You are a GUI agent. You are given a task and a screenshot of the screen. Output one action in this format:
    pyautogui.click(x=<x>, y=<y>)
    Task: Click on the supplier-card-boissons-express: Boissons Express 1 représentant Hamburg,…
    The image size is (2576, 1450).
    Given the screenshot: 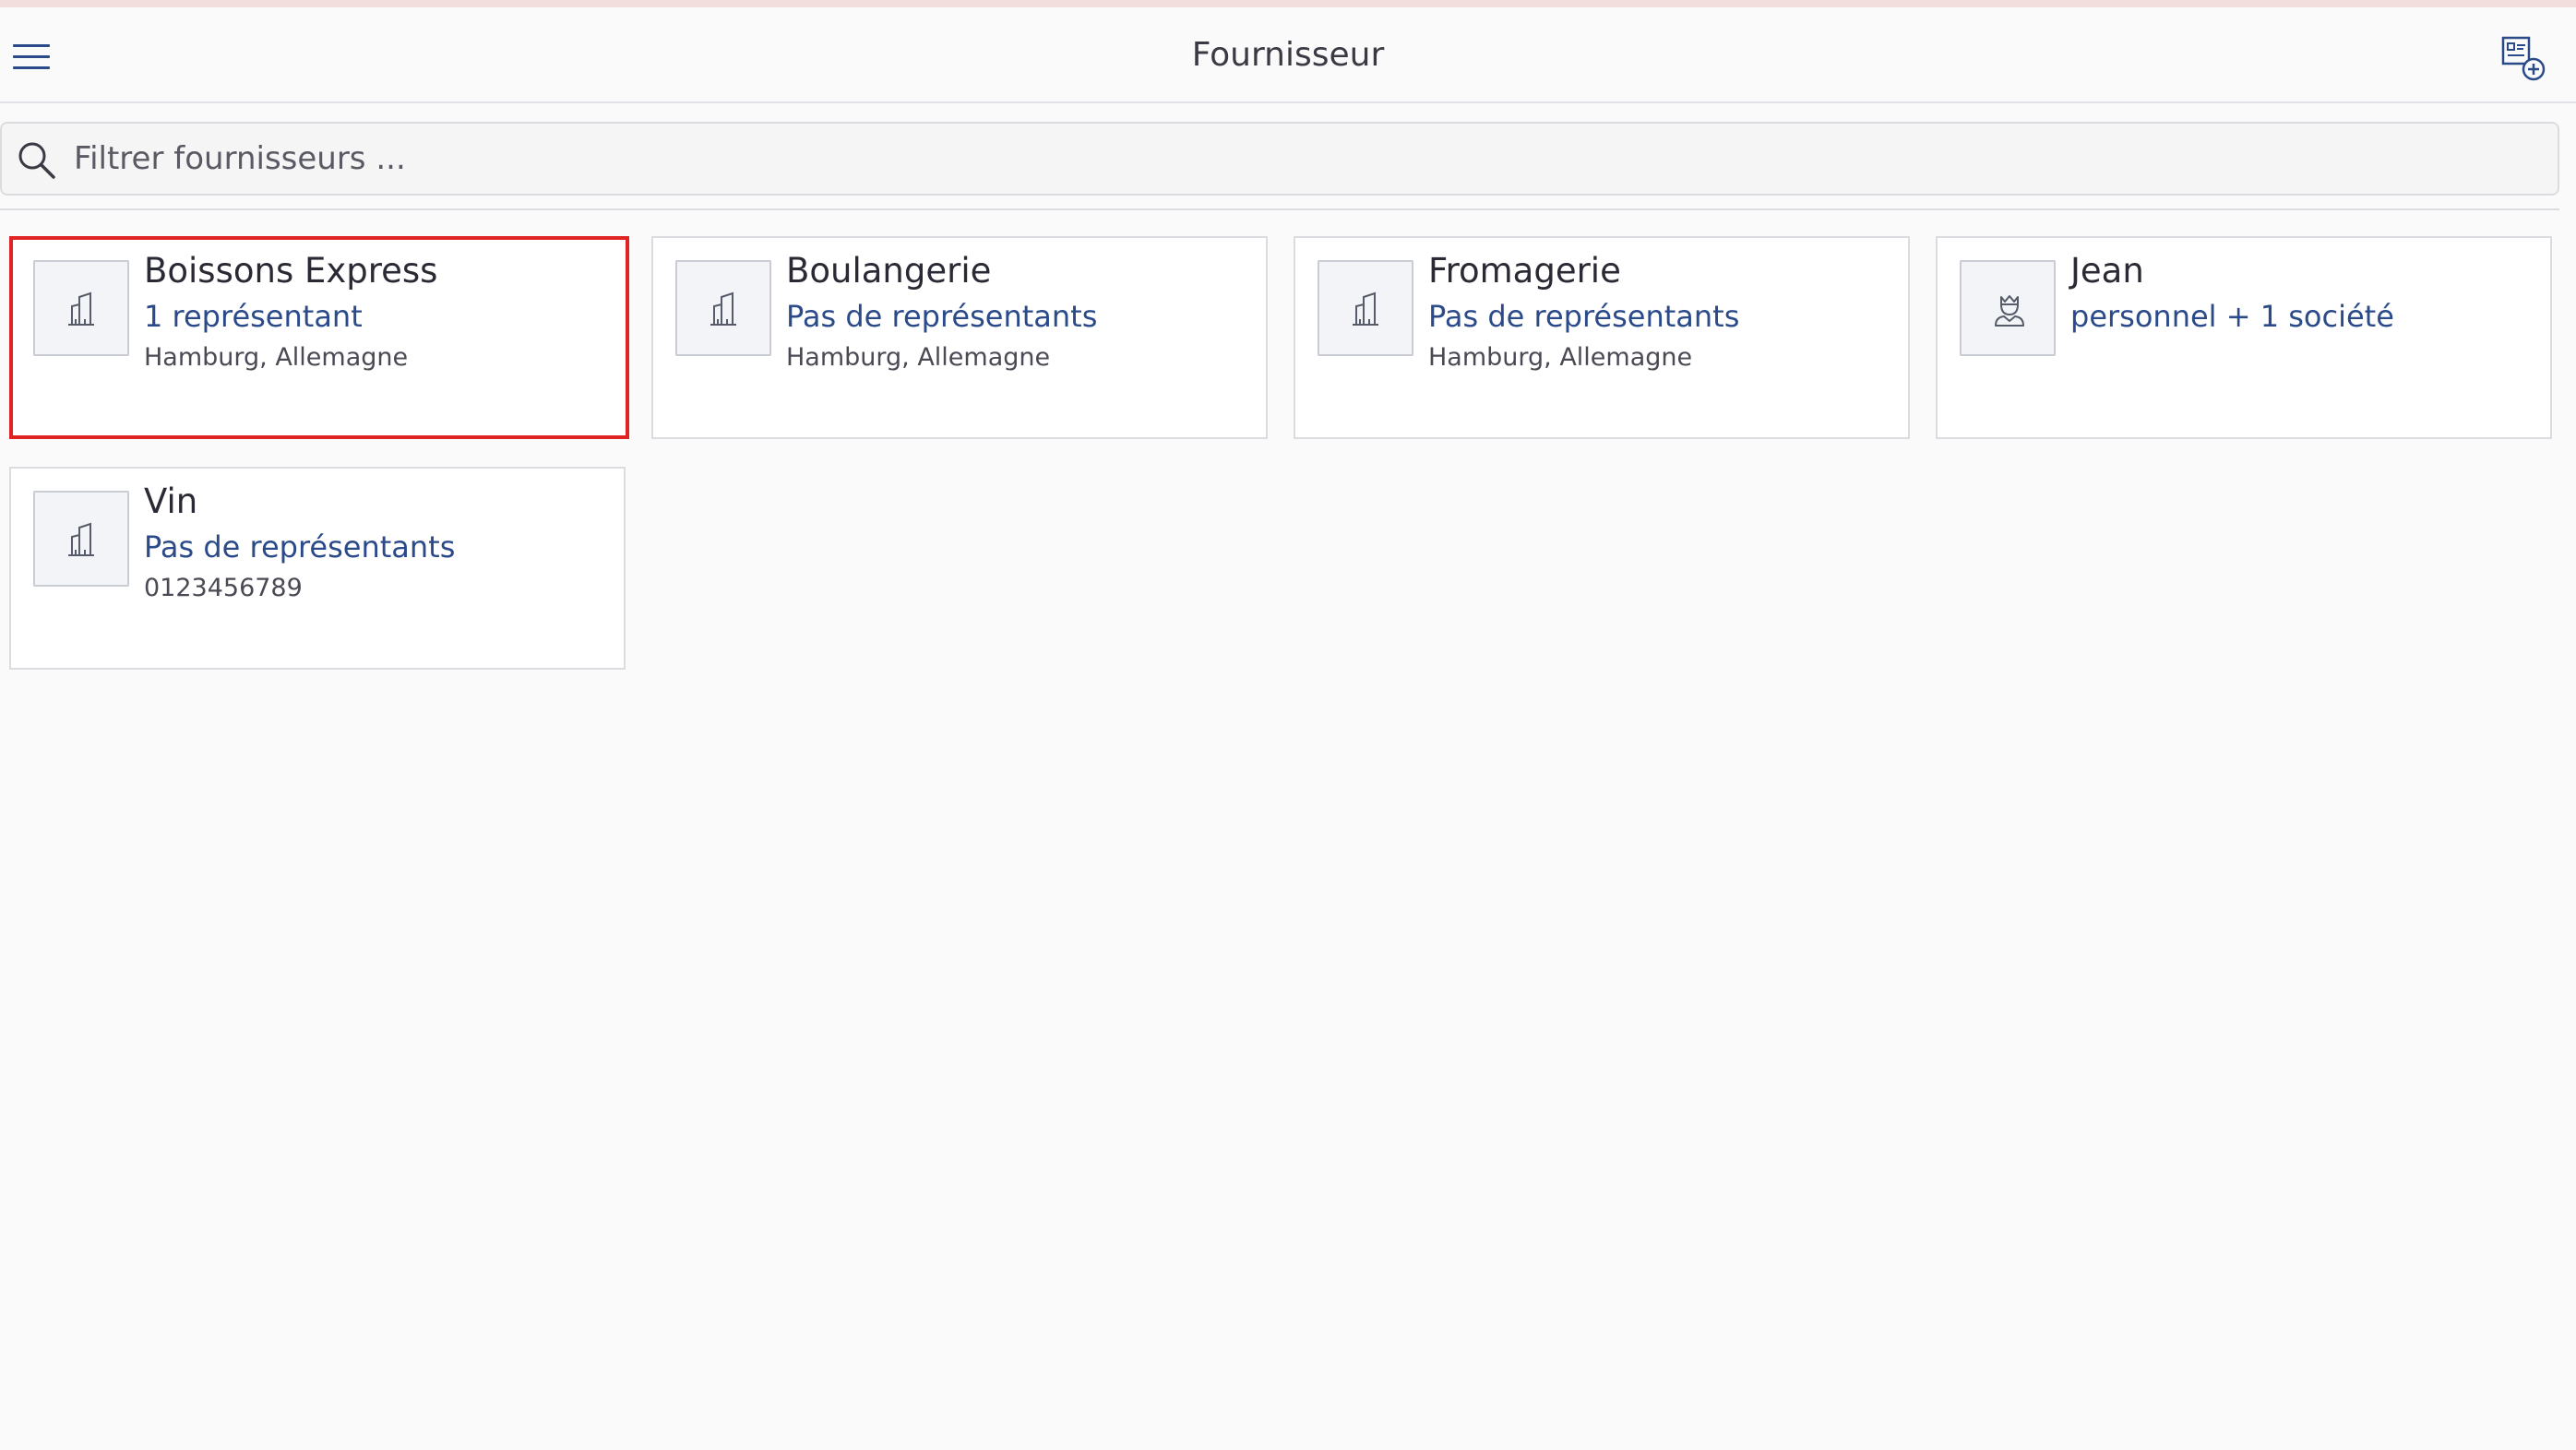 What is the action you would take?
    pyautogui.click(x=319, y=337)
    